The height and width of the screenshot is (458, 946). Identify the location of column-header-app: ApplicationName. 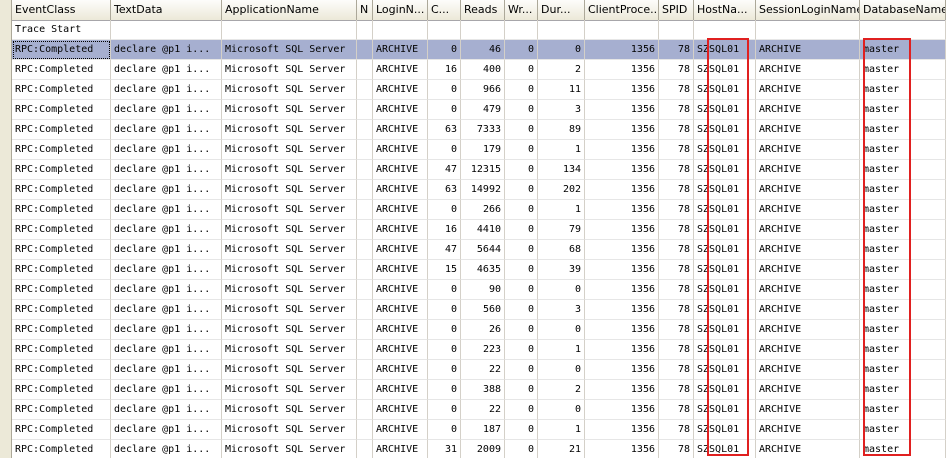
(289, 10).